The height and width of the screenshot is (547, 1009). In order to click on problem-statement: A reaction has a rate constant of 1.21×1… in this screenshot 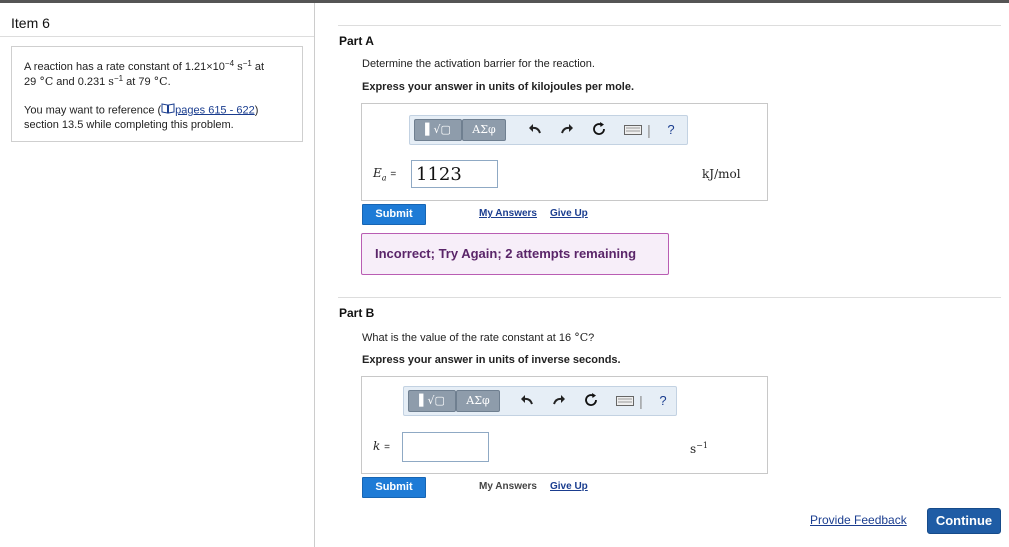, I will do `click(157, 94)`.